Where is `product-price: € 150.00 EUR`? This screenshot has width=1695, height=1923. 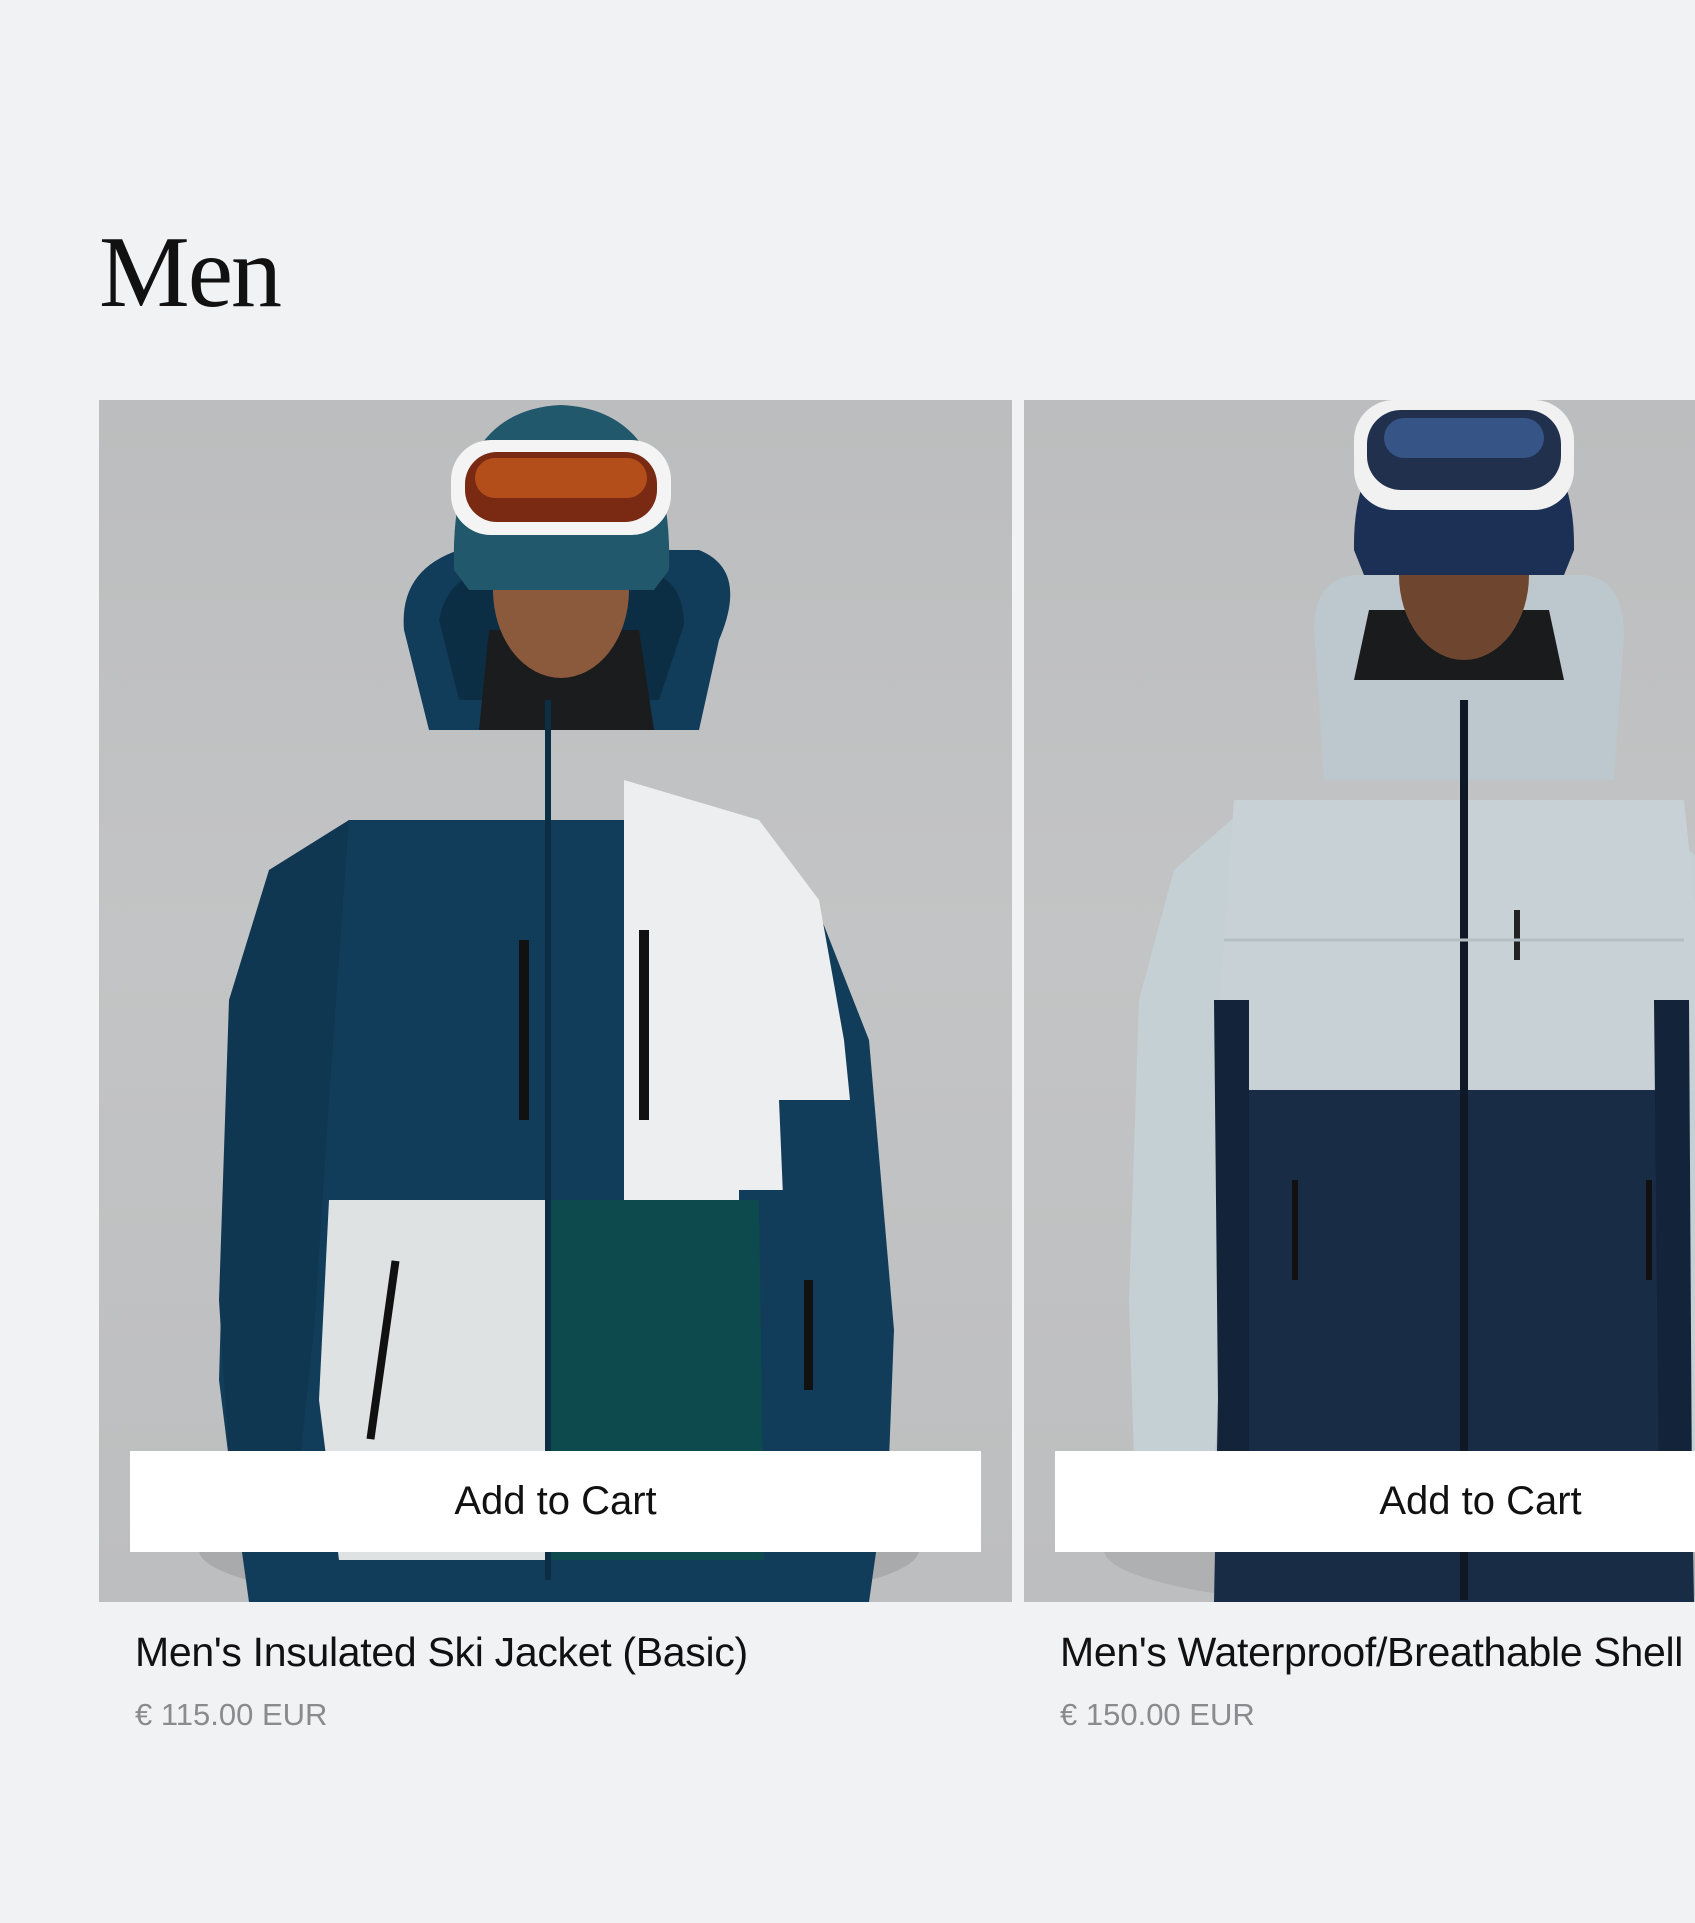 product-price: € 150.00 EUR is located at coordinates (1157, 1714).